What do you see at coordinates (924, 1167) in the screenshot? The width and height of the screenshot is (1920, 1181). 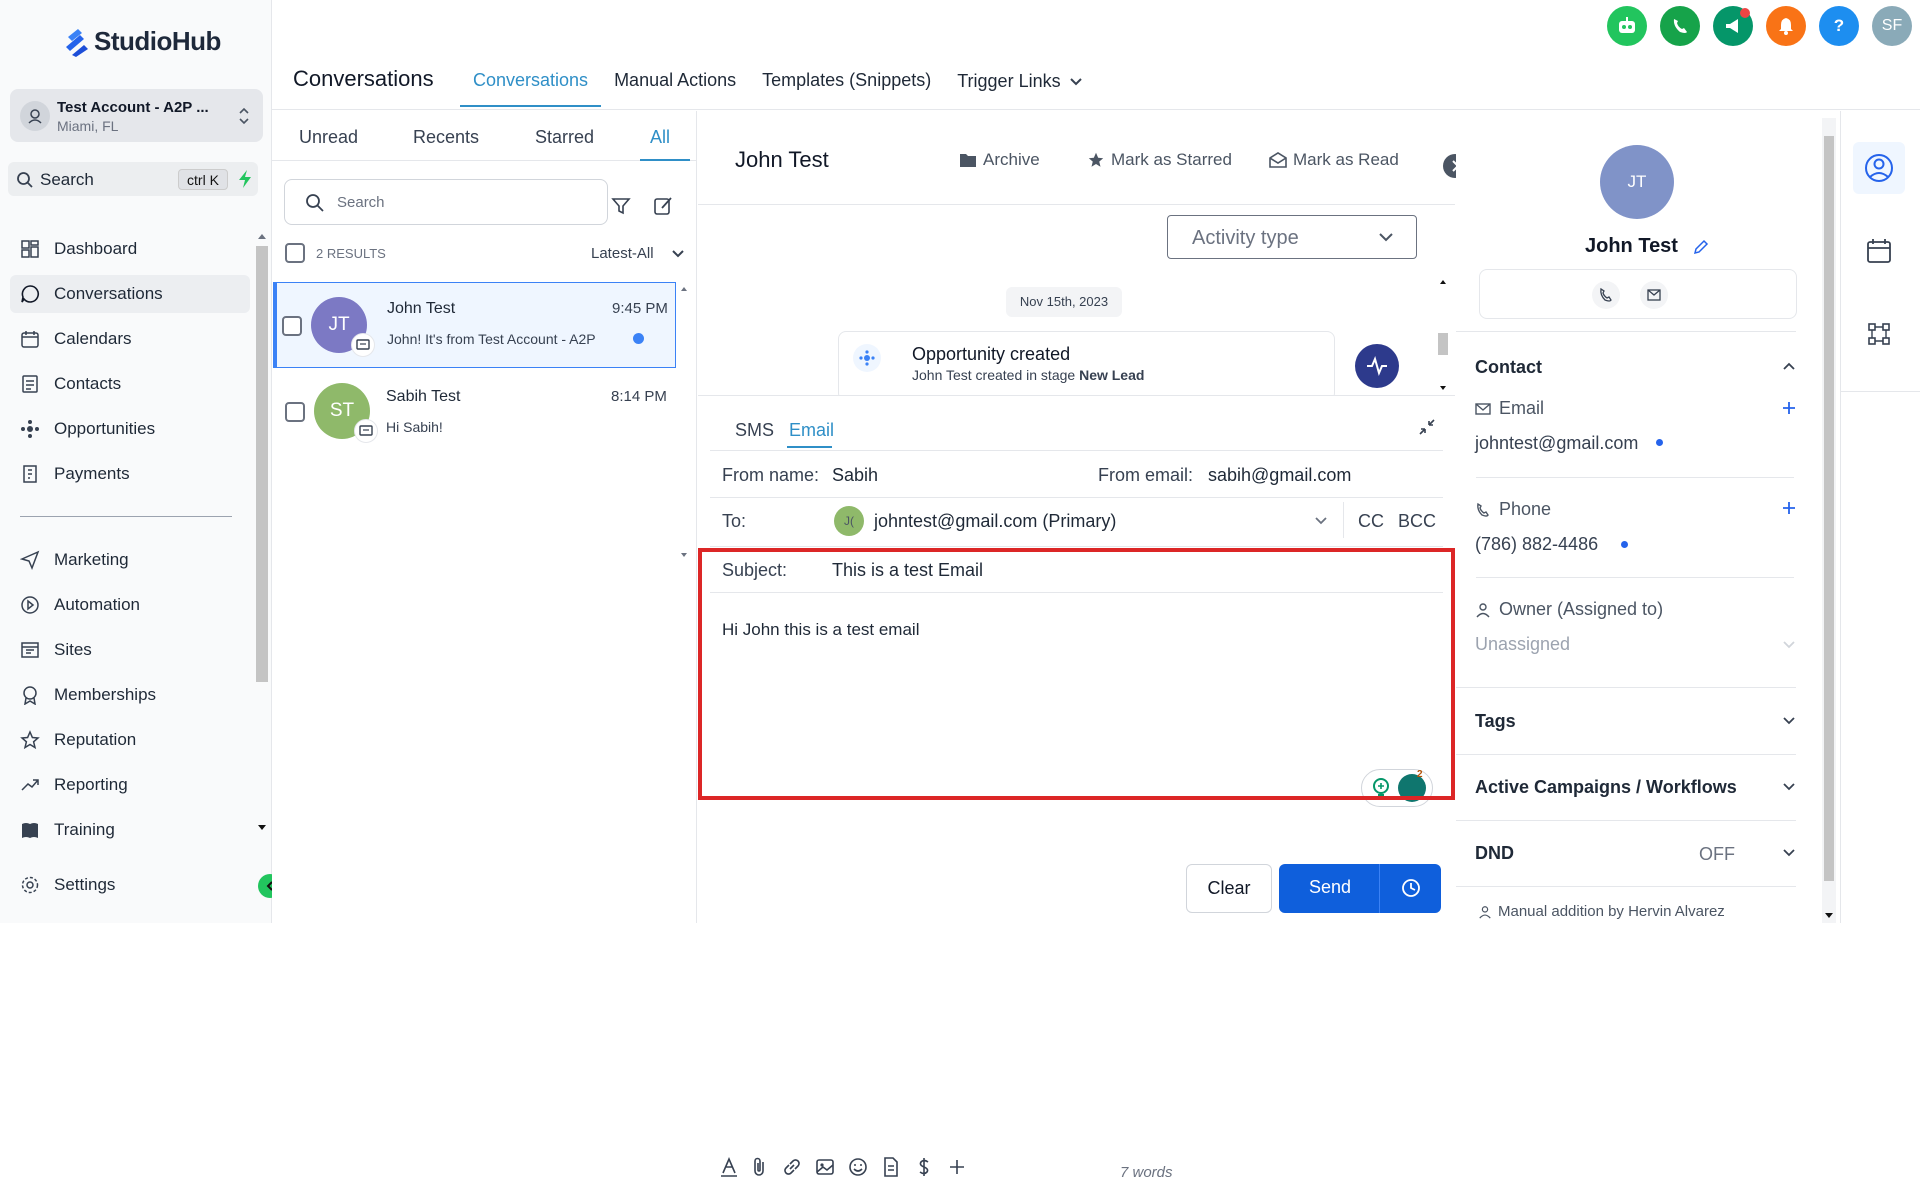 I see `dollar-icon` at bounding box center [924, 1167].